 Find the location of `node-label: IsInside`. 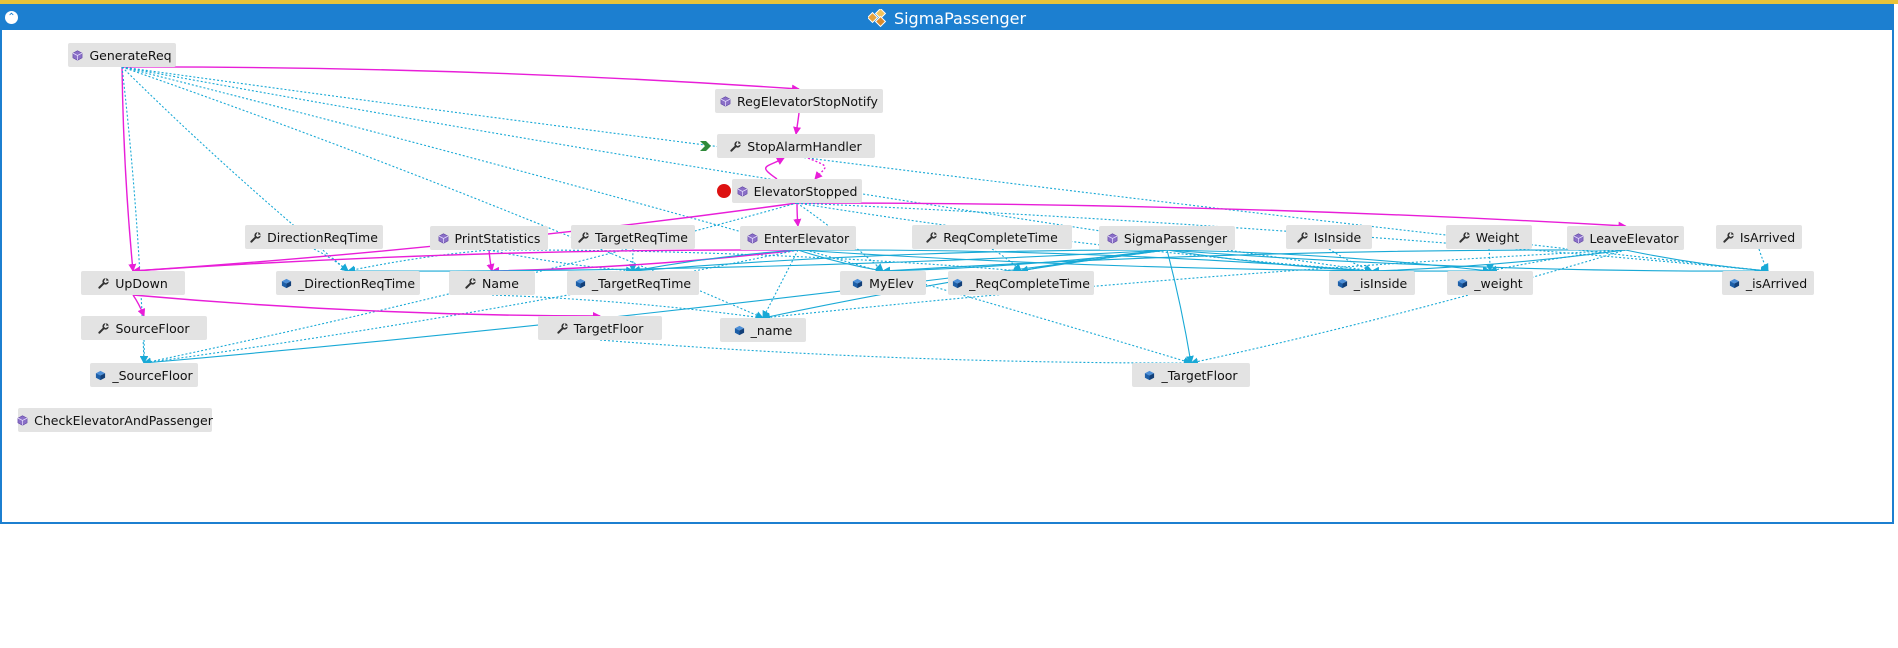

node-label: IsInside is located at coordinates (1337, 237).